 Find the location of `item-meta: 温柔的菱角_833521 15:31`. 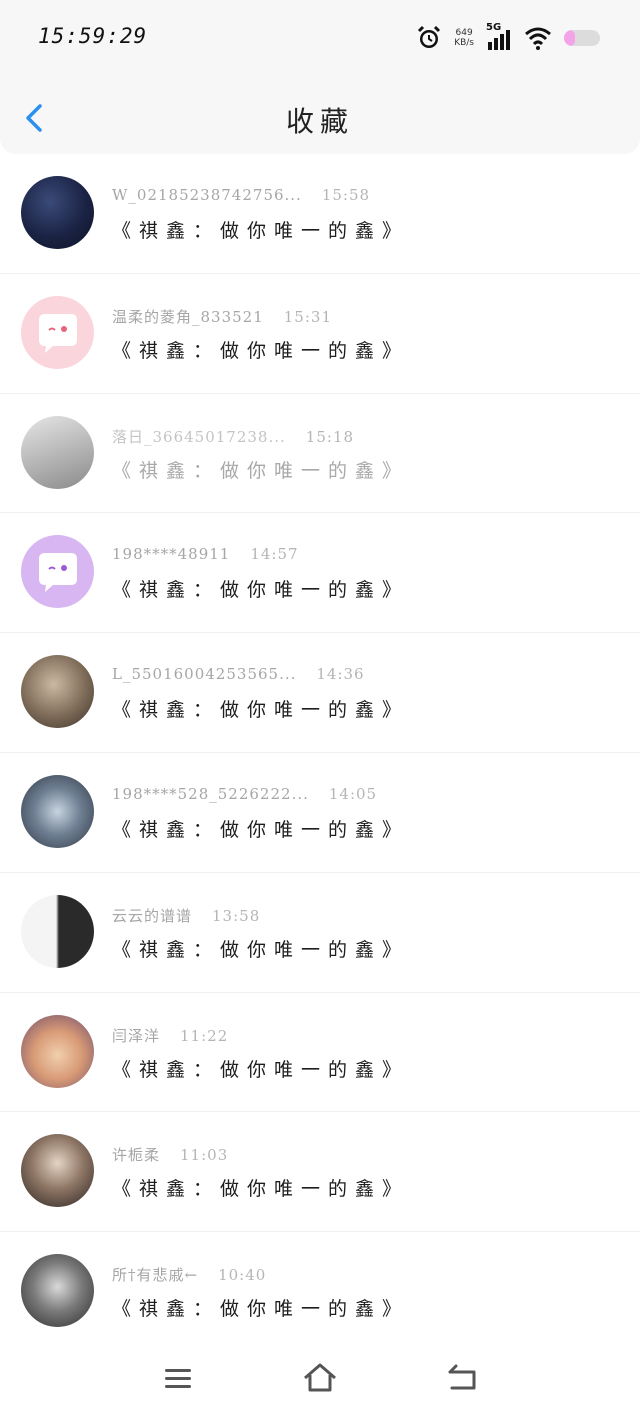

item-meta: 温柔的菱角_833521 15:31 is located at coordinates (222, 316).